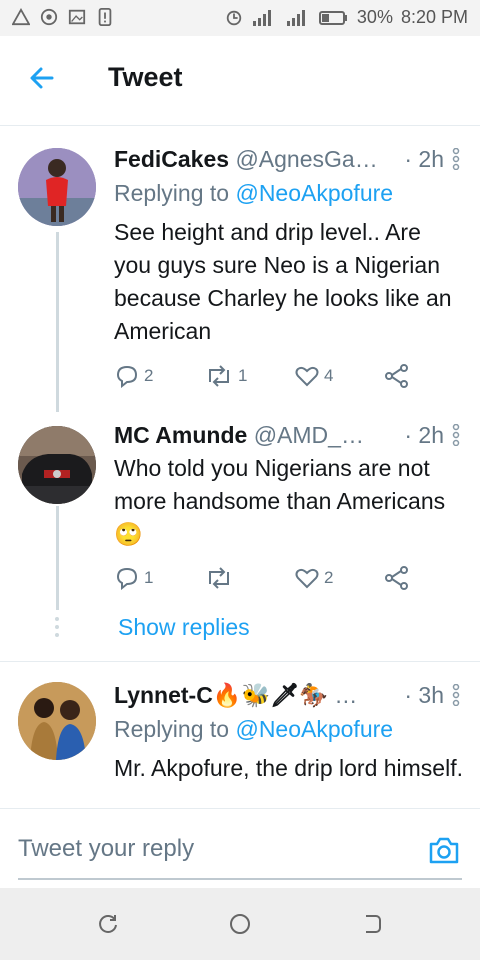 Image resolution: width=480 pixels, height=960 pixels. What do you see at coordinates (105, 17) in the screenshot?
I see `alert-icon` at bounding box center [105, 17].